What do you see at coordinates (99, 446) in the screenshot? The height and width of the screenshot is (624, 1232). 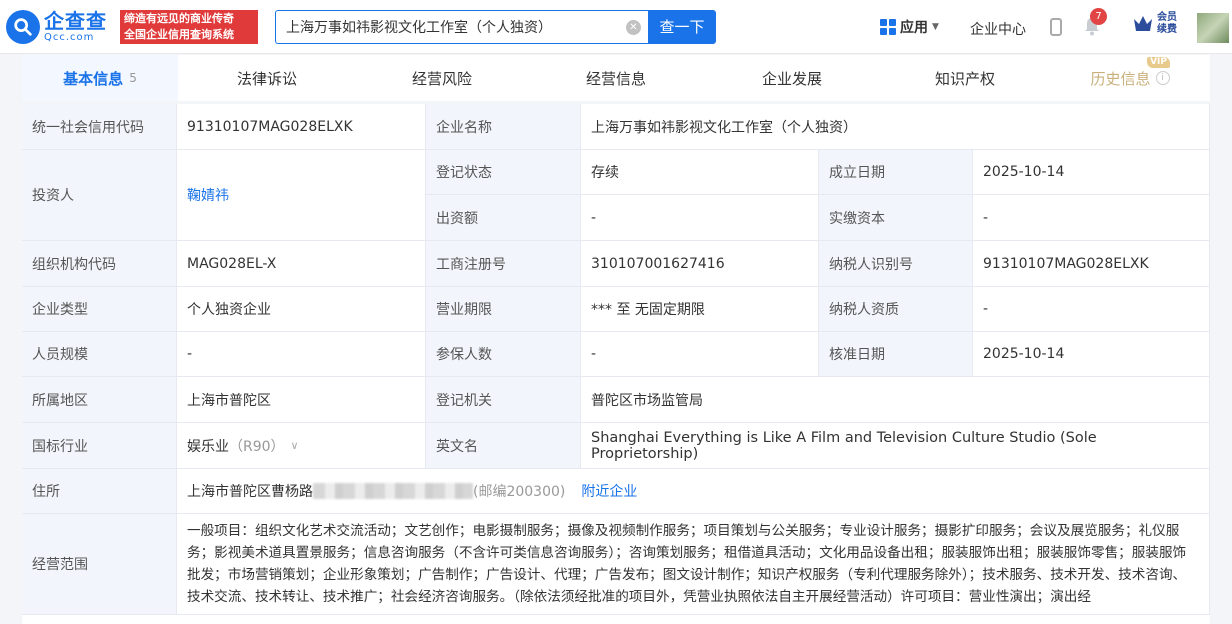 I see `industry-label: 国标行业` at bounding box center [99, 446].